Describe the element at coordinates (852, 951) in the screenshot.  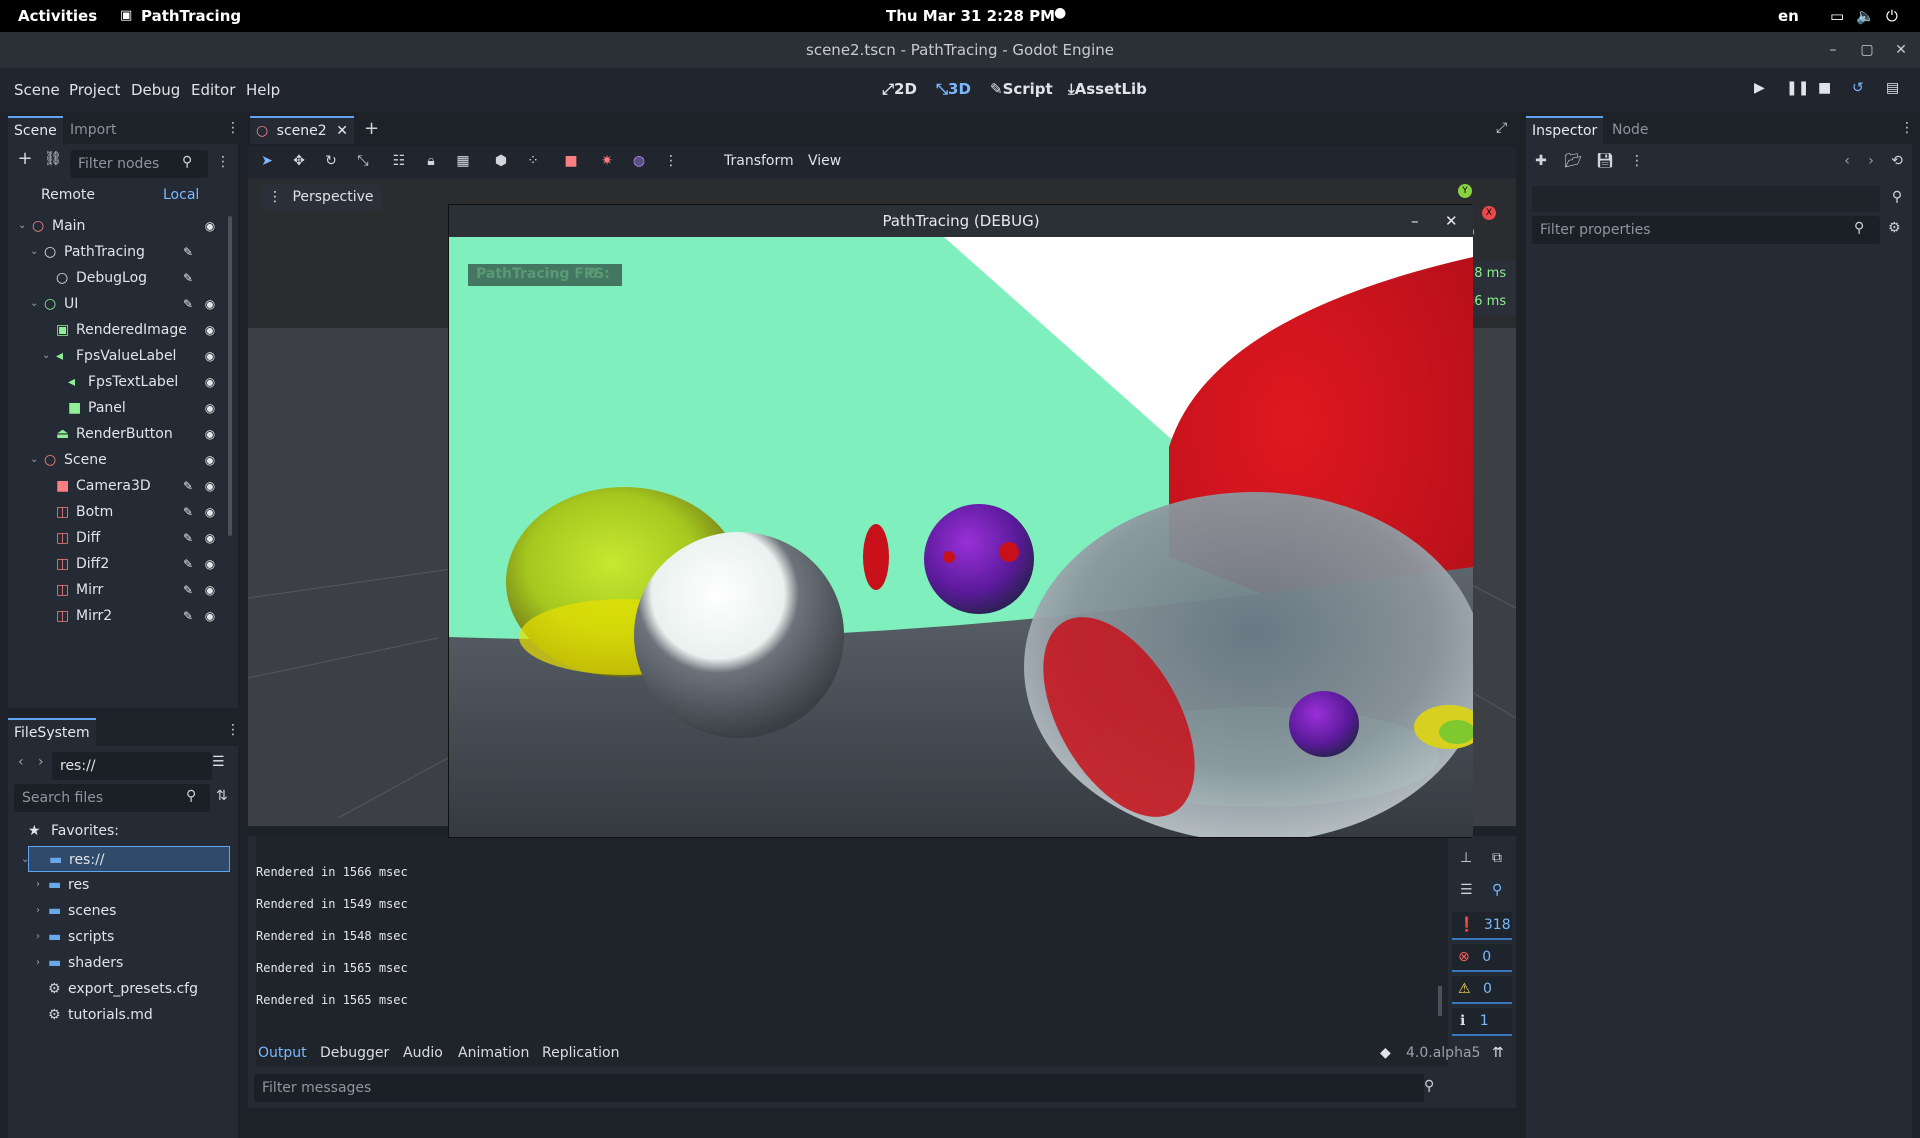
I see `output-log` at that location.